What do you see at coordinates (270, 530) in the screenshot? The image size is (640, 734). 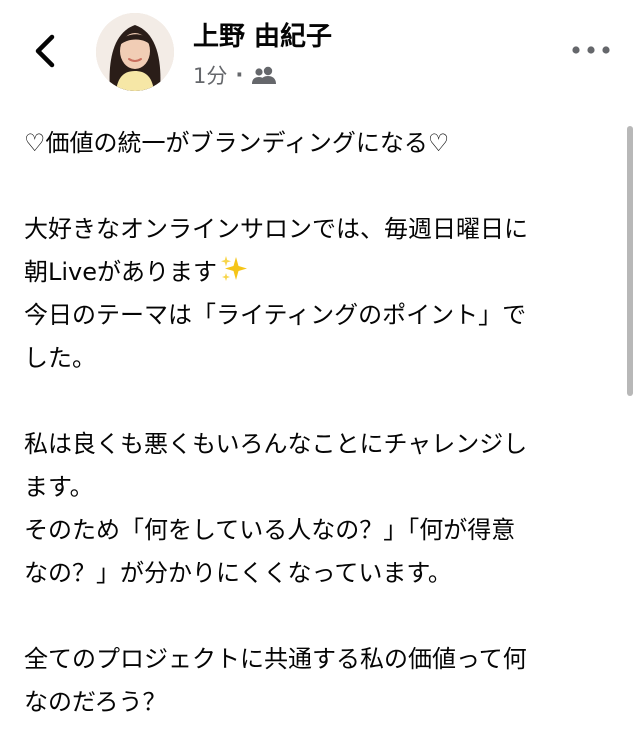 I see `post-line: そのため「何をしている人なの？」「何が得意` at bounding box center [270, 530].